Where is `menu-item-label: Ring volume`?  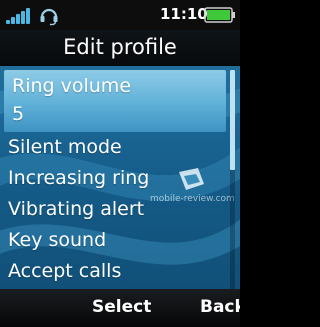
menu-item-label: Ring volume is located at coordinates (72, 86).